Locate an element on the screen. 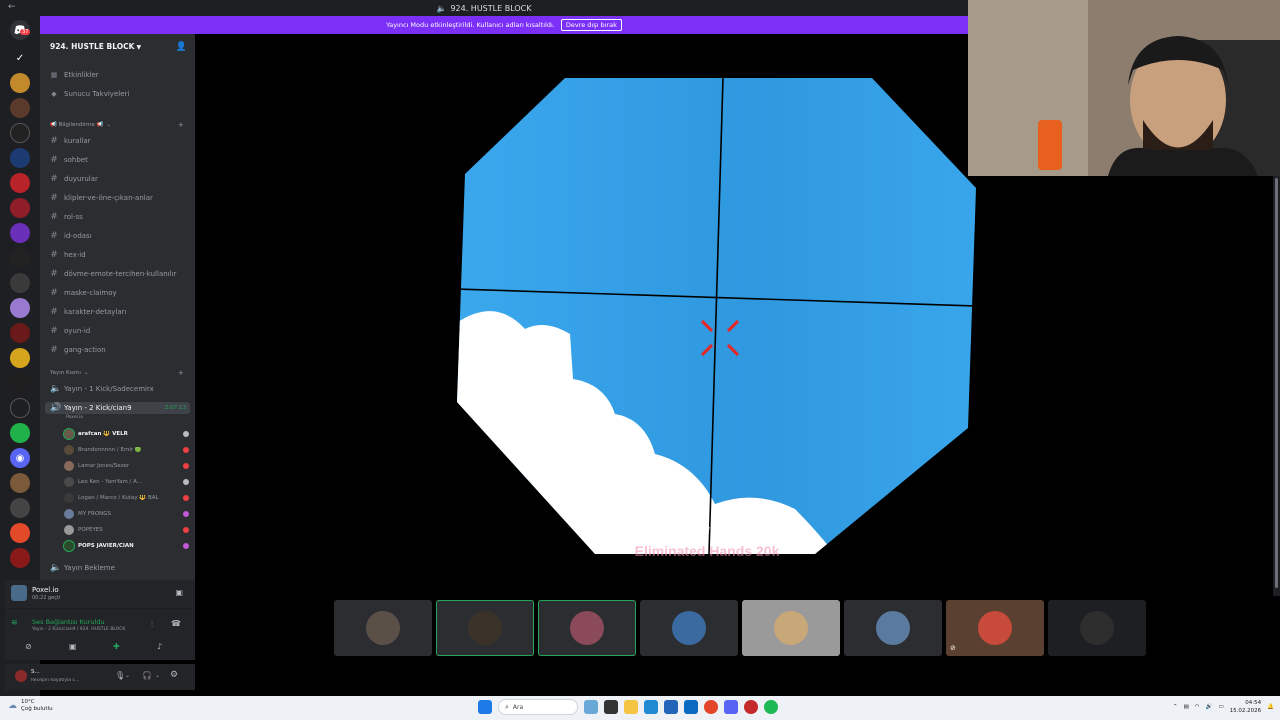 Image resolution: width=1280 pixels, height=720 pixels. voice-user: Brandonnnnn / Emir 🟢 is located at coordinates (126, 449).